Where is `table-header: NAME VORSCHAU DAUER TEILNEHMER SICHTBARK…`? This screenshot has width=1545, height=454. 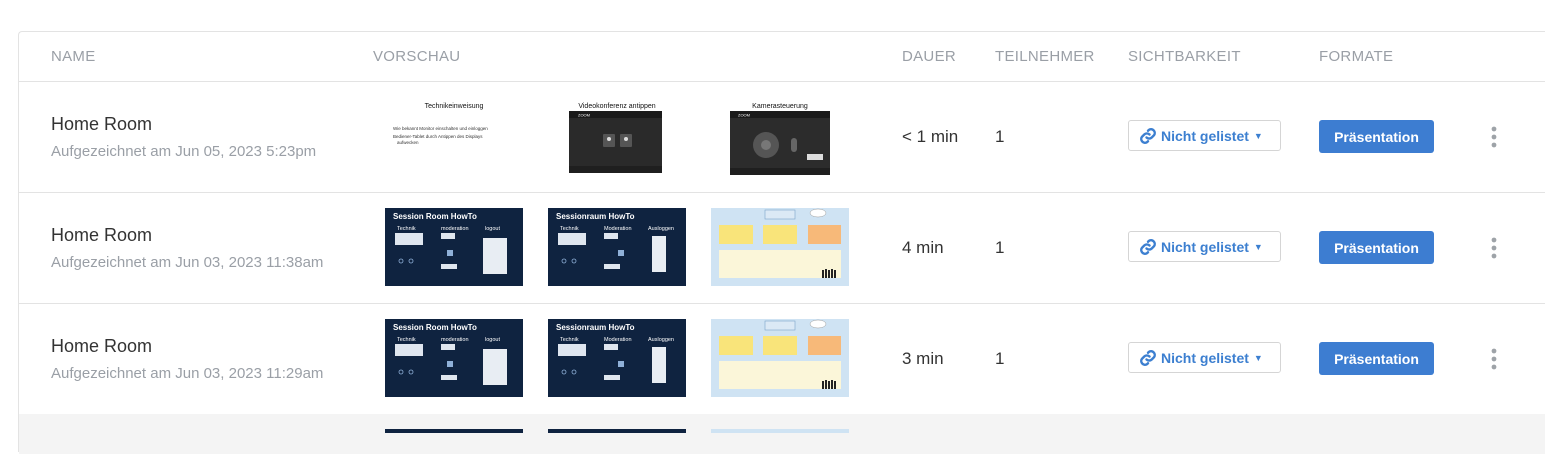
table-header: NAME VORSCHAU DAUER TEILNEHMER SICHTBARK… is located at coordinates (782, 57).